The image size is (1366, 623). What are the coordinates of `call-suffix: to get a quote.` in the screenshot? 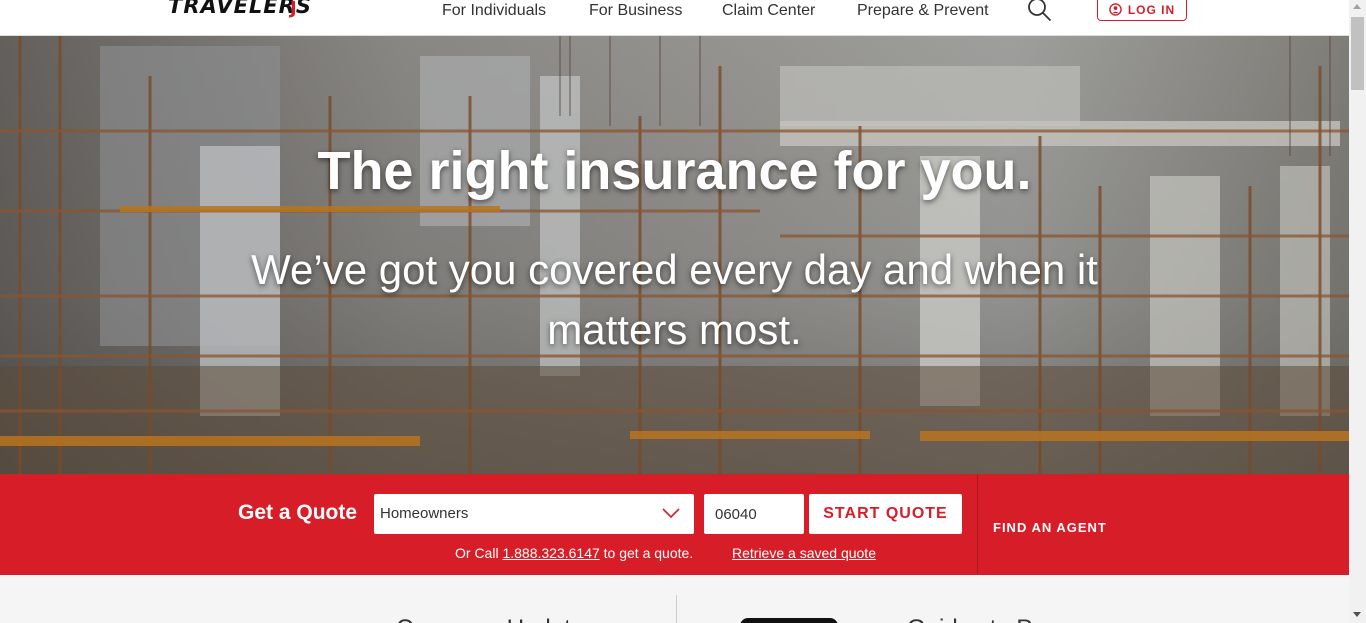 It's located at (648, 553).